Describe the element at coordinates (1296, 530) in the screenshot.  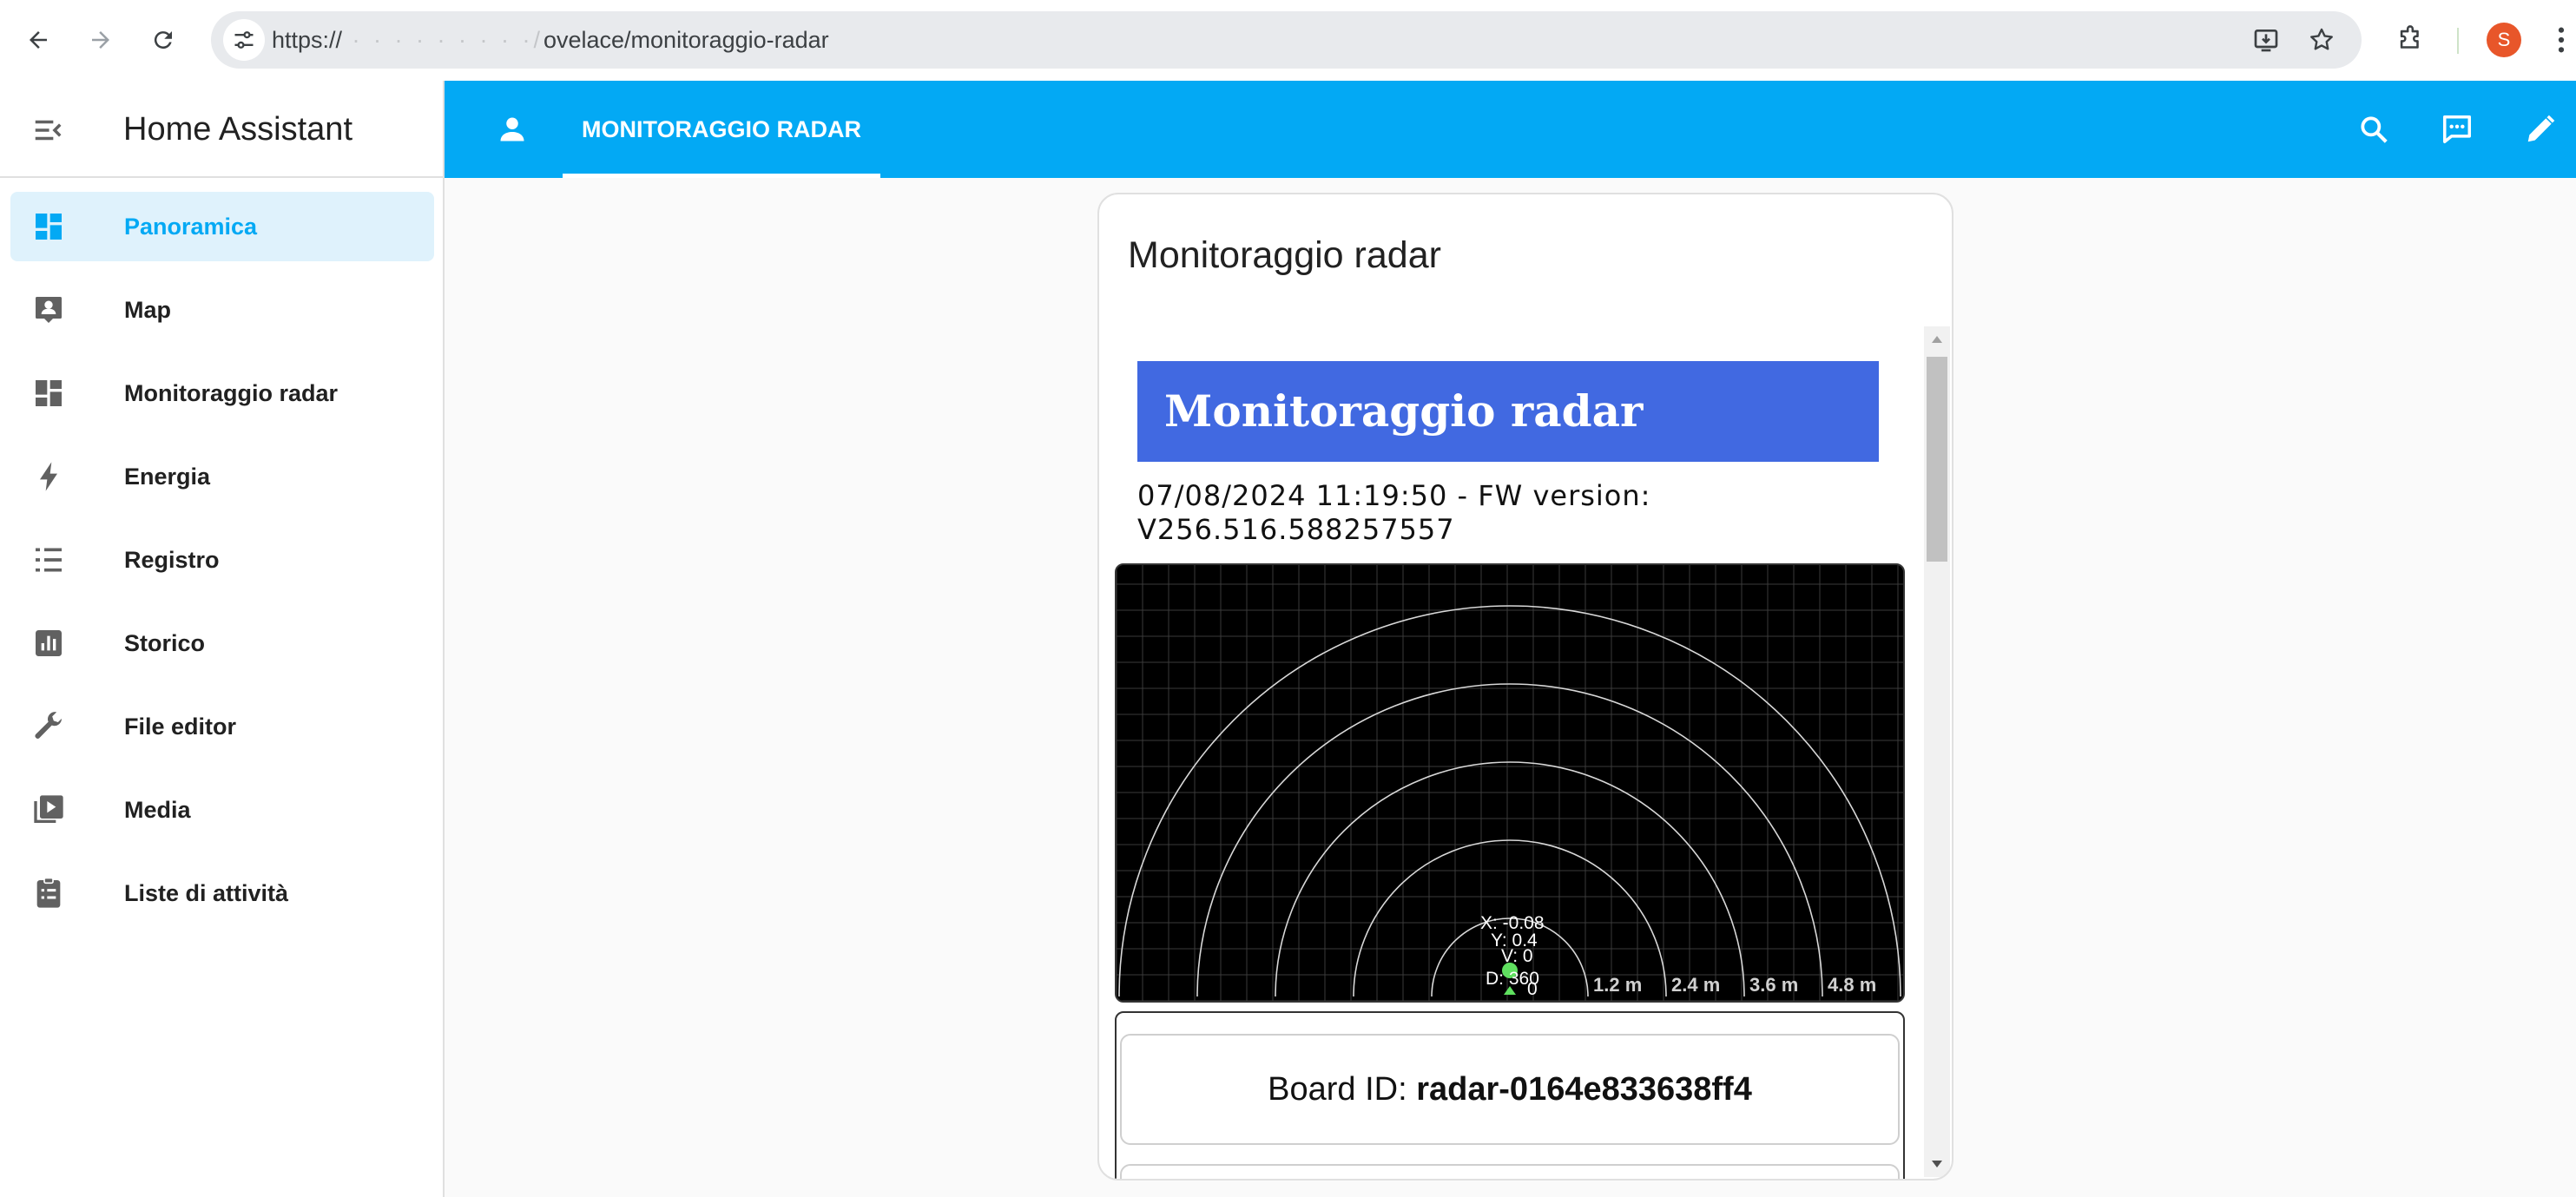
I see `firmware-version: V256.516.588257557` at that location.